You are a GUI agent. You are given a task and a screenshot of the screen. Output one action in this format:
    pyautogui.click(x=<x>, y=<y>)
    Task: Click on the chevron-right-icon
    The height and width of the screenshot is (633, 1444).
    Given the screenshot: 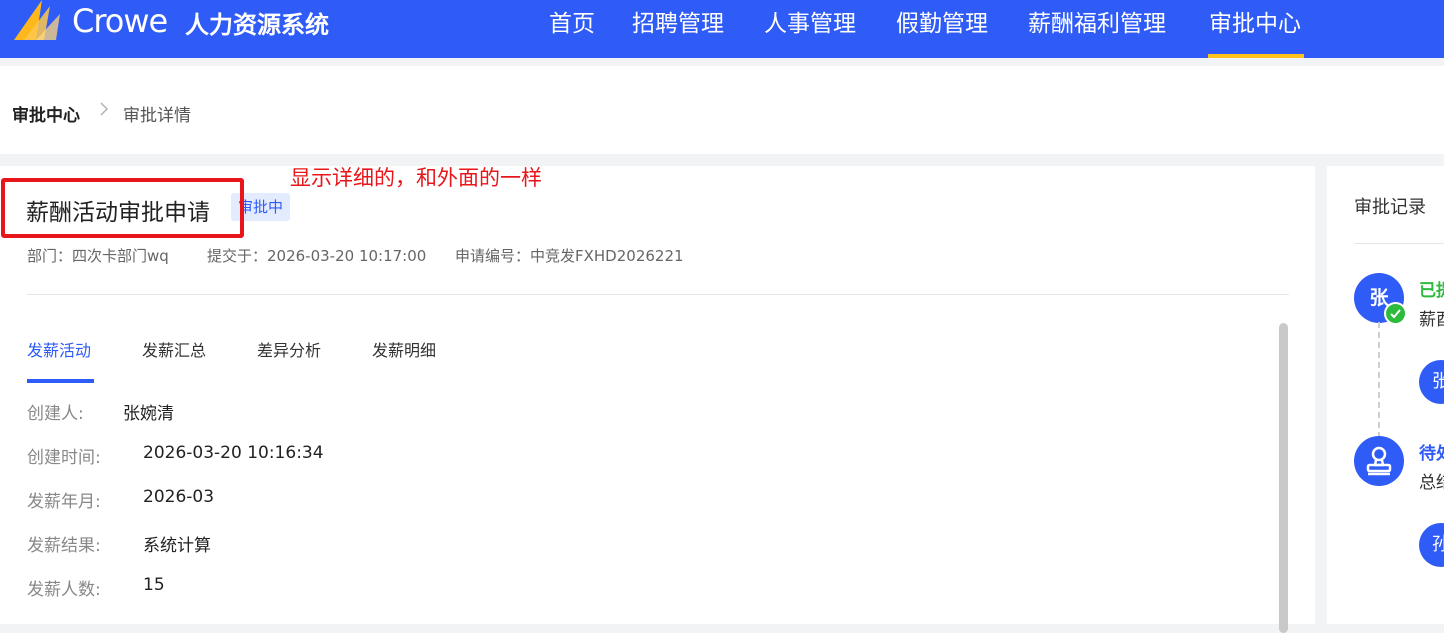 What is the action you would take?
    pyautogui.click(x=104, y=111)
    